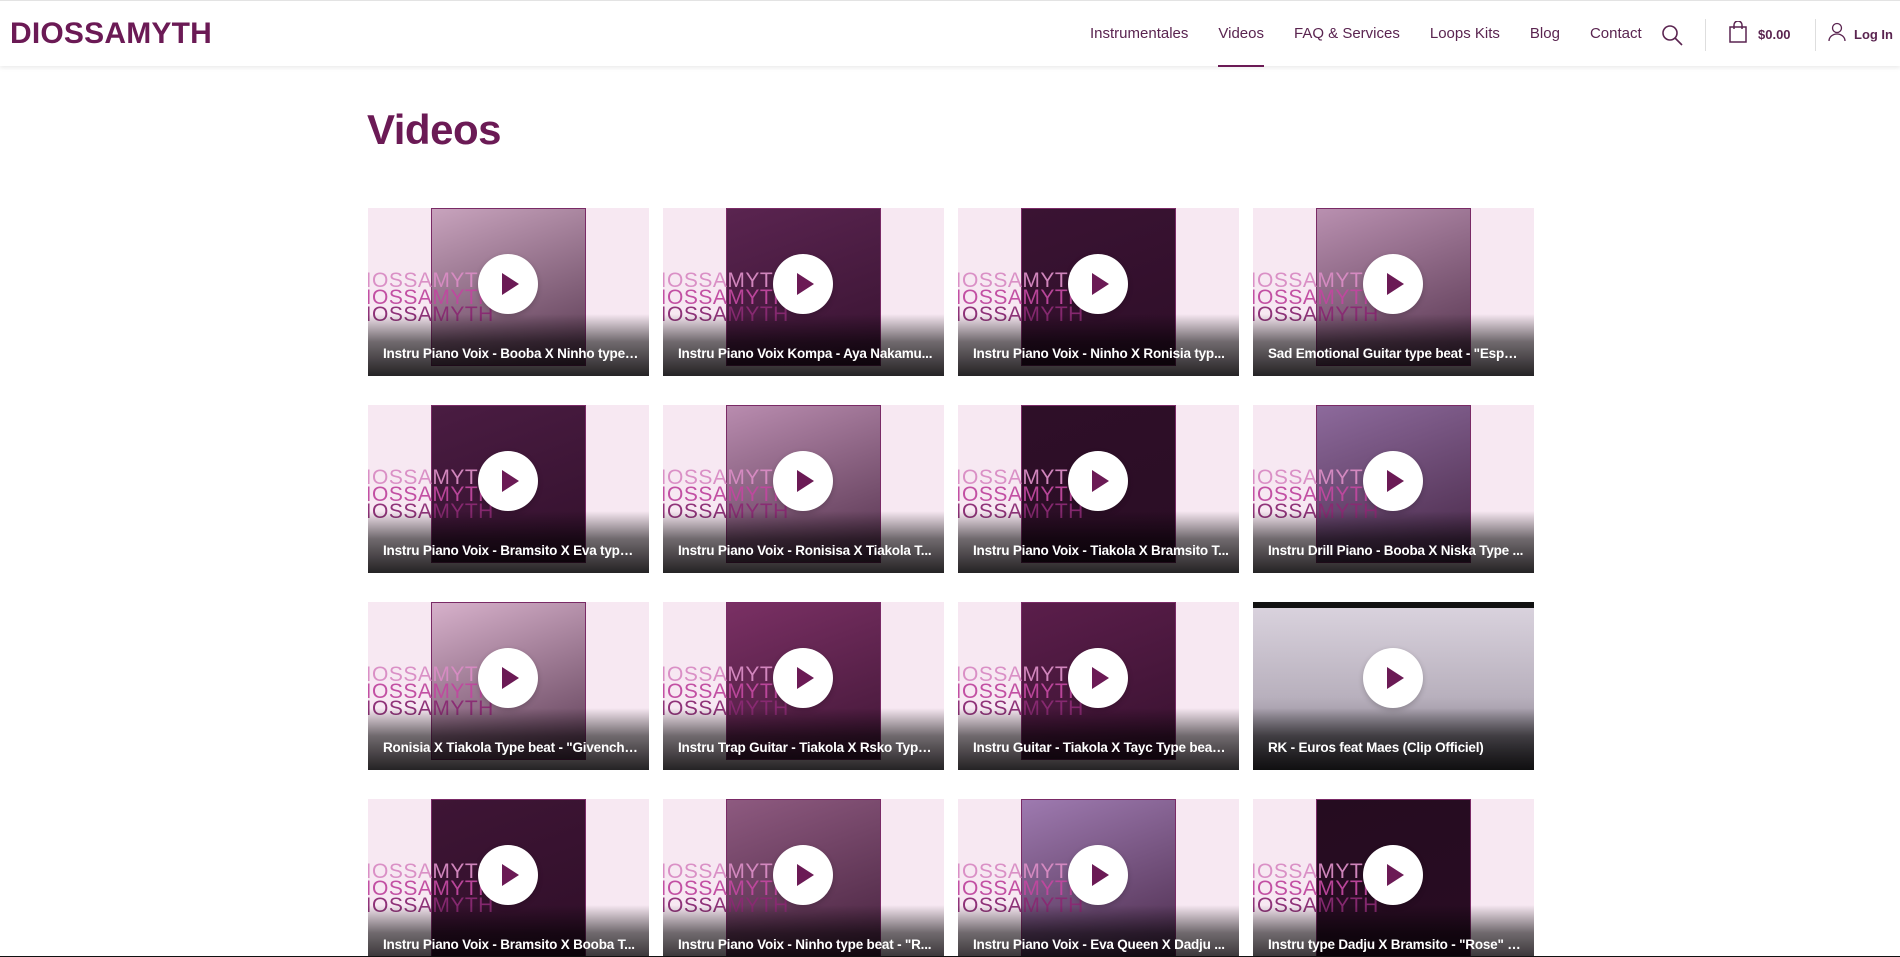 This screenshot has height=957, width=1900. Describe the element at coordinates (1774, 34) in the screenshot. I see `cart-amount: $0.00` at that location.